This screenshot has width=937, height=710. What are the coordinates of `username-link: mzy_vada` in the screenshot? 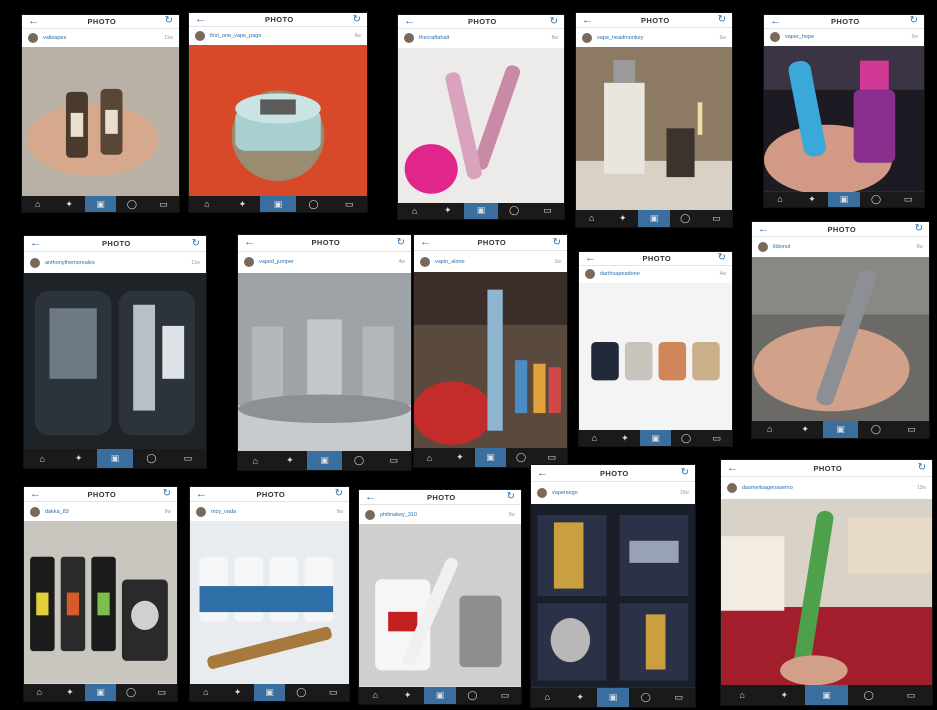 It's located at (271, 512).